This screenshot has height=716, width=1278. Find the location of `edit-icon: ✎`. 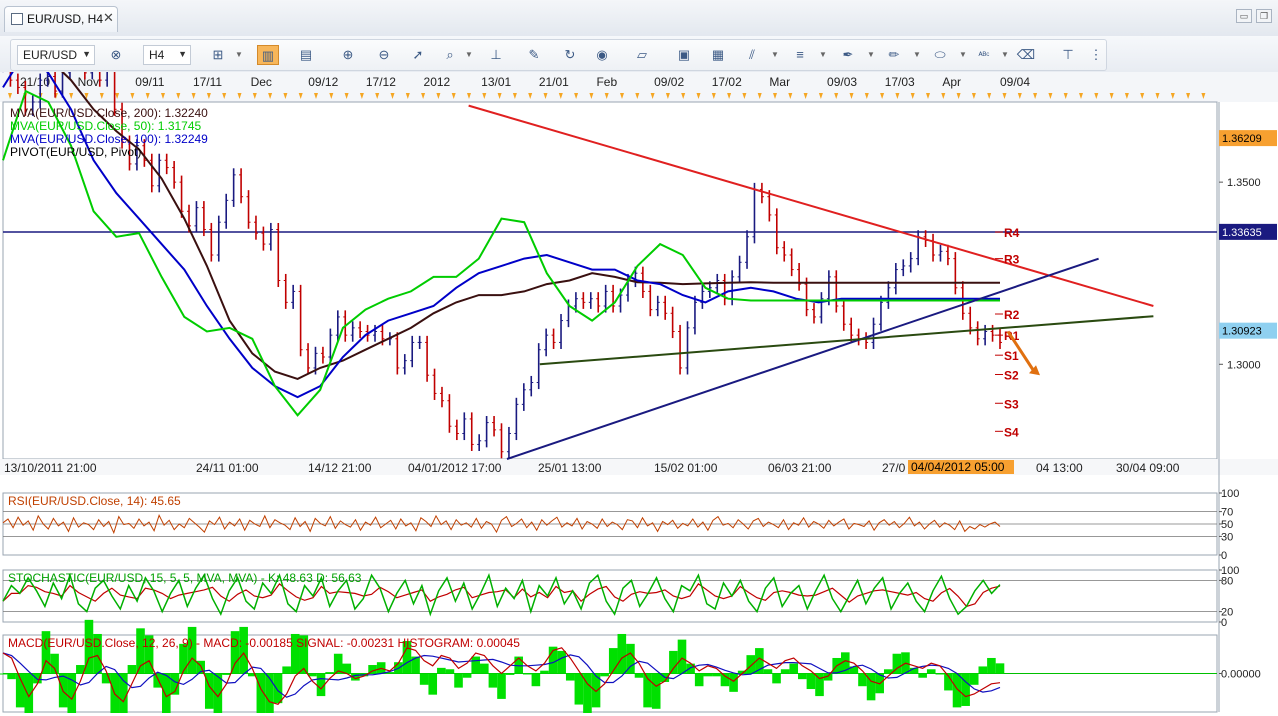

edit-icon: ✎ is located at coordinates (534, 55).